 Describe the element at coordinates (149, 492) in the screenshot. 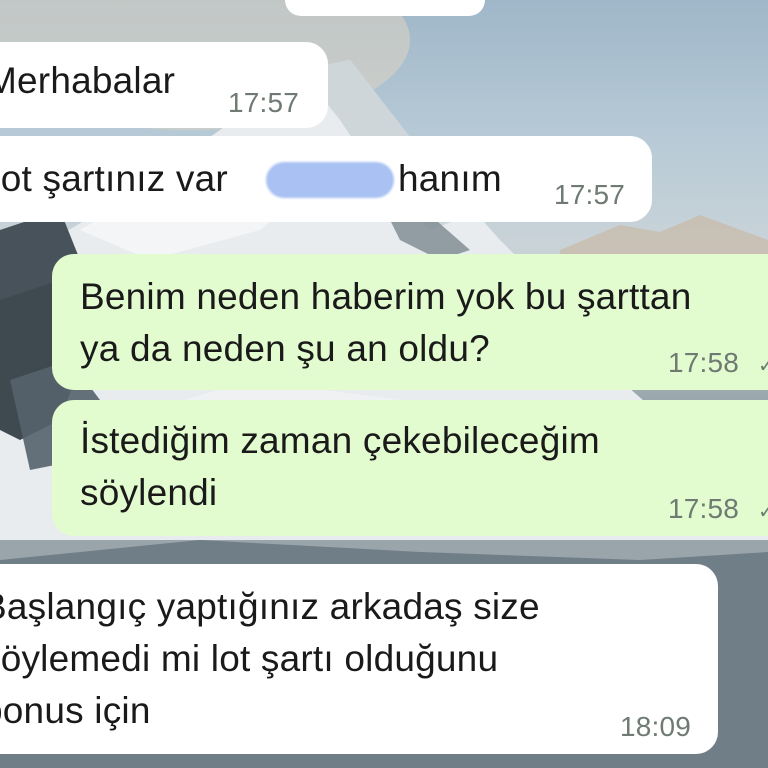

I see `message-text-line: söylendi` at that location.